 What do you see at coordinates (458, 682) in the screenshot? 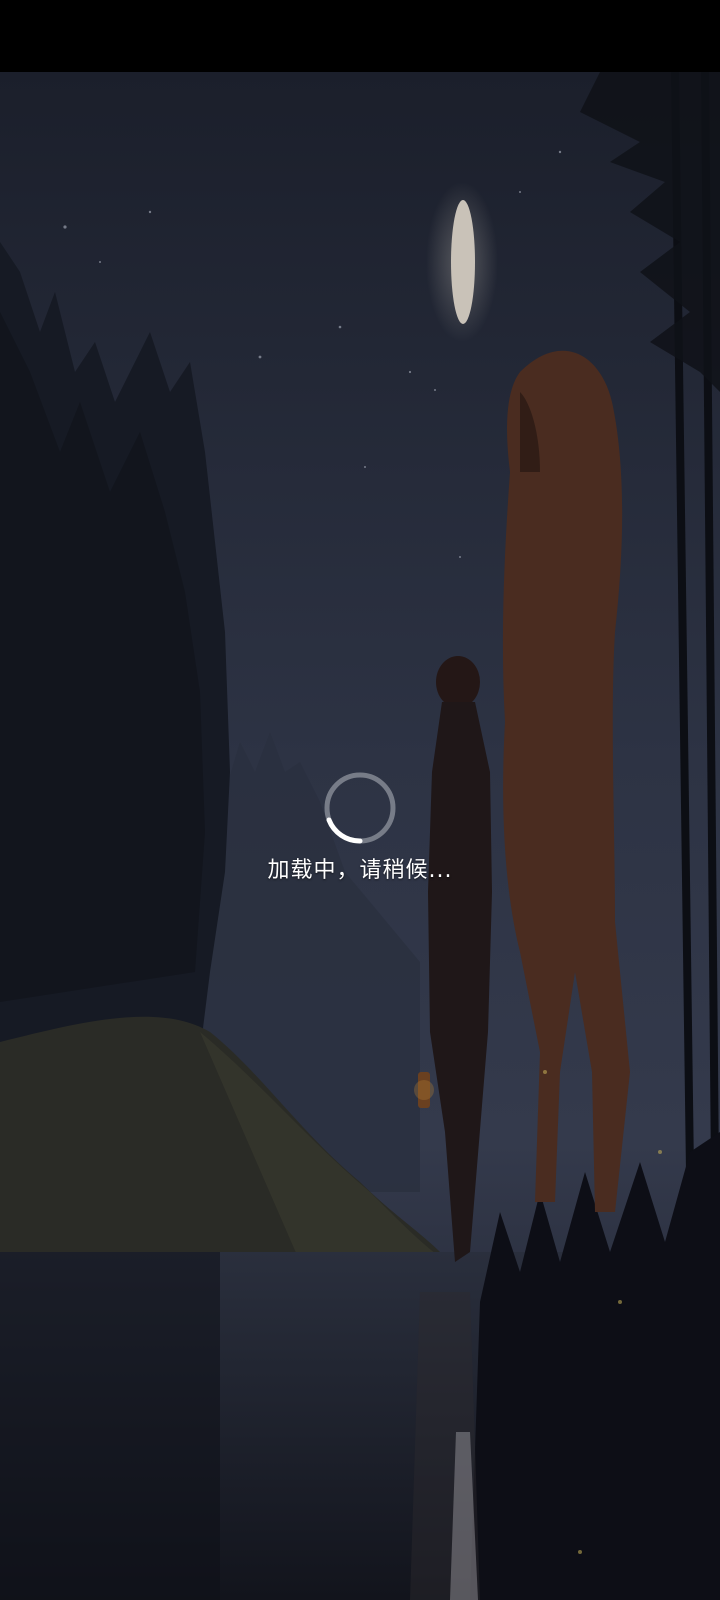
I see `person-head` at bounding box center [458, 682].